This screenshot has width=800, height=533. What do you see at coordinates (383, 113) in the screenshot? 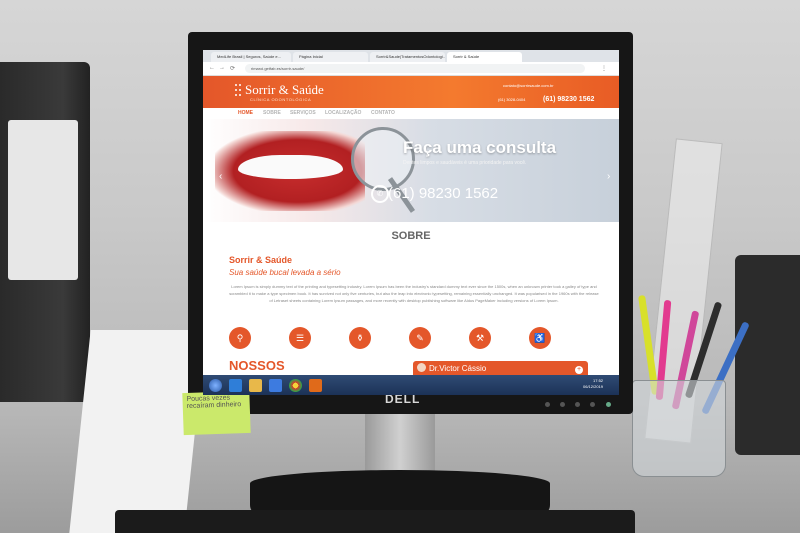
I see `menu-item-contato: CONTATO` at bounding box center [383, 113].